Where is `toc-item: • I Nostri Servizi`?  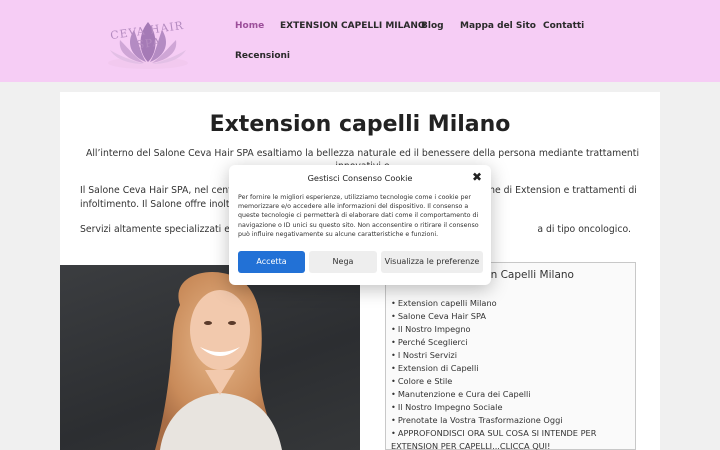
toc-item: • I Nostri Servizi is located at coordinates (511, 355).